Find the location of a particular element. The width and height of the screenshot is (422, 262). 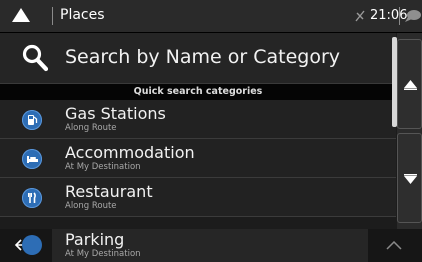

scroll-down-arrow-icon is located at coordinates (410, 179).